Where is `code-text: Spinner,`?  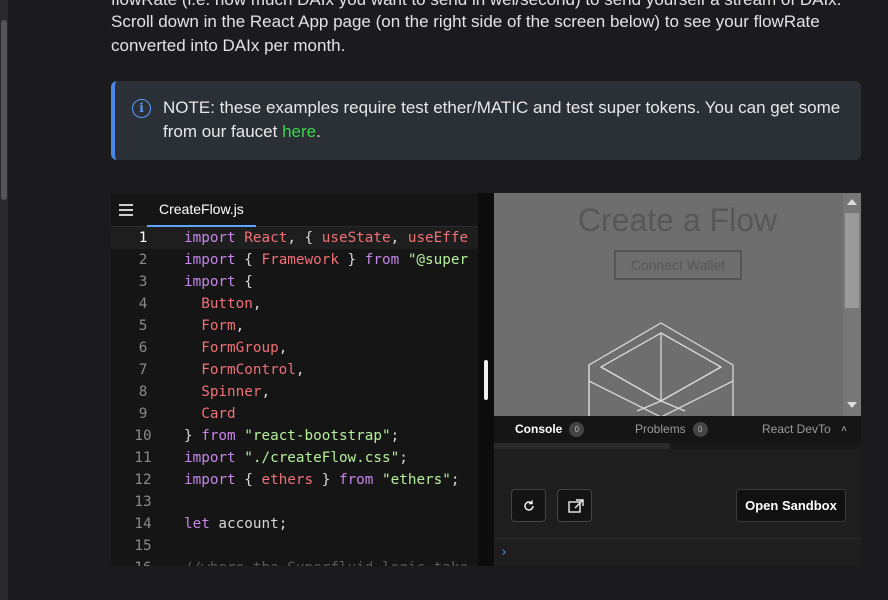 code-text: Spinner, is located at coordinates (236, 392).